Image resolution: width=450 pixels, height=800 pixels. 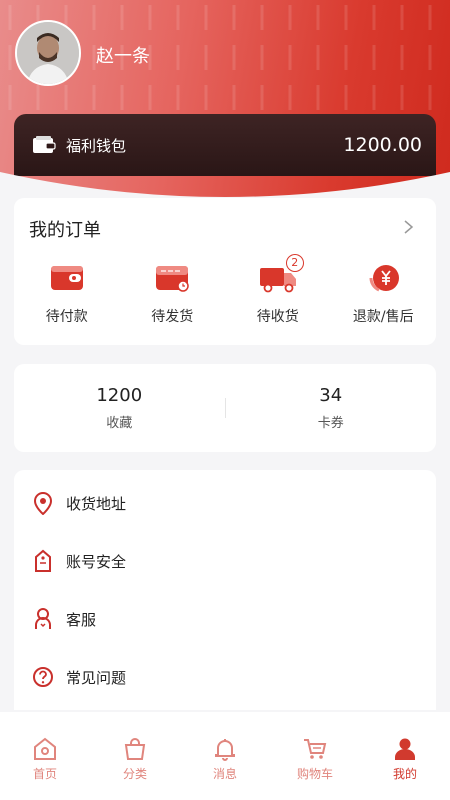 I want to click on stat-value: 34, so click(x=331, y=395).